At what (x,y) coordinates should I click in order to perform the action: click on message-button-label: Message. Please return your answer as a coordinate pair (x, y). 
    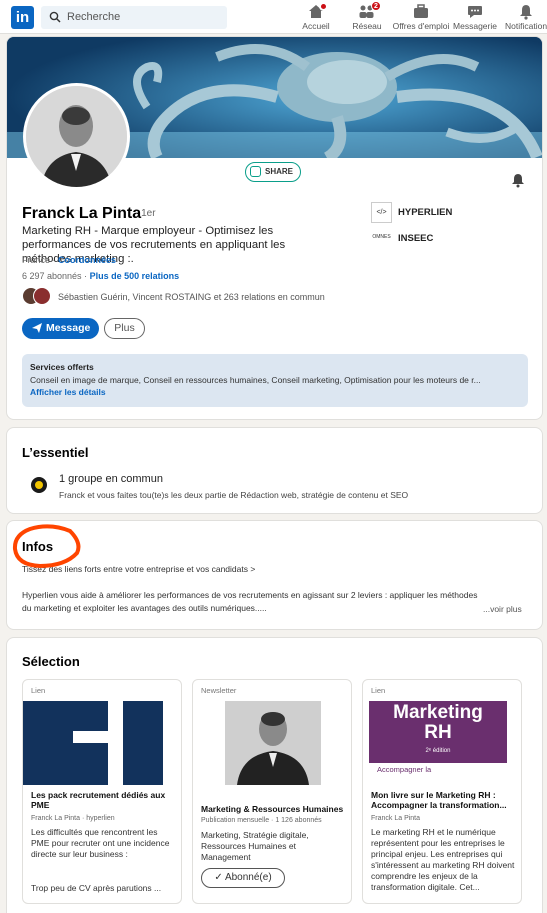
    Looking at the image, I should click on (68, 328).